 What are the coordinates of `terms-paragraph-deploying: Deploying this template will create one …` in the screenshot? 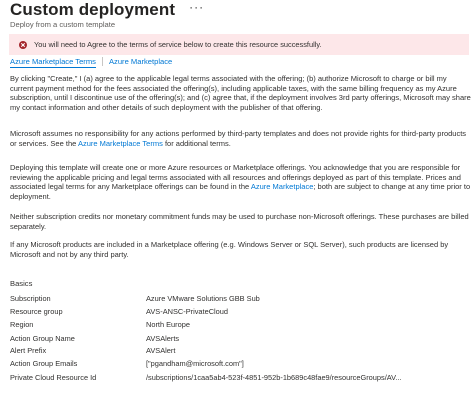 It's located at (241, 182).